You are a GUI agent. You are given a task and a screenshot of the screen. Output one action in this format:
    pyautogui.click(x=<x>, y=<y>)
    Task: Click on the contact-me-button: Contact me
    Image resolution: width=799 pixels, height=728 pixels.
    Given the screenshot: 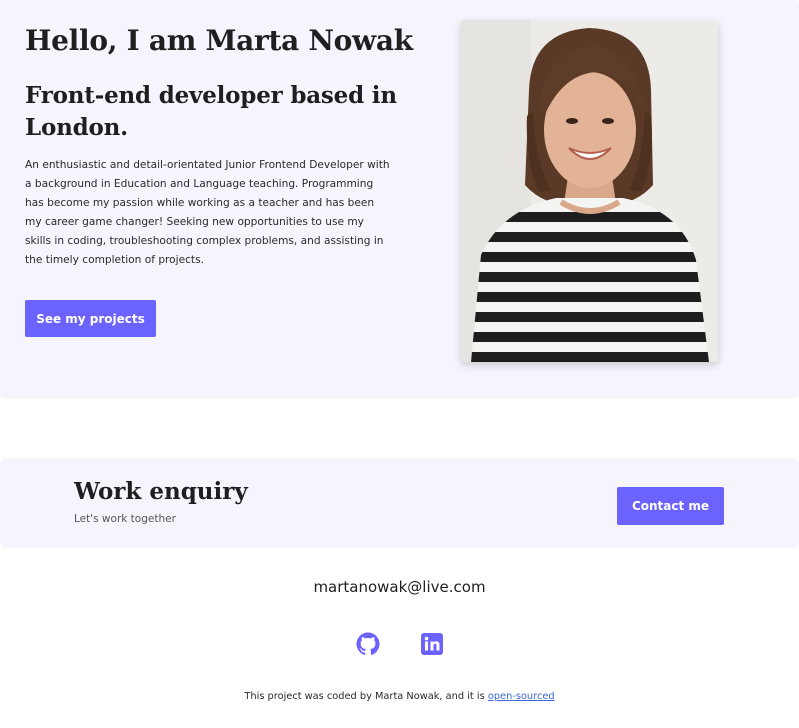 What is the action you would take?
    pyautogui.click(x=670, y=506)
    